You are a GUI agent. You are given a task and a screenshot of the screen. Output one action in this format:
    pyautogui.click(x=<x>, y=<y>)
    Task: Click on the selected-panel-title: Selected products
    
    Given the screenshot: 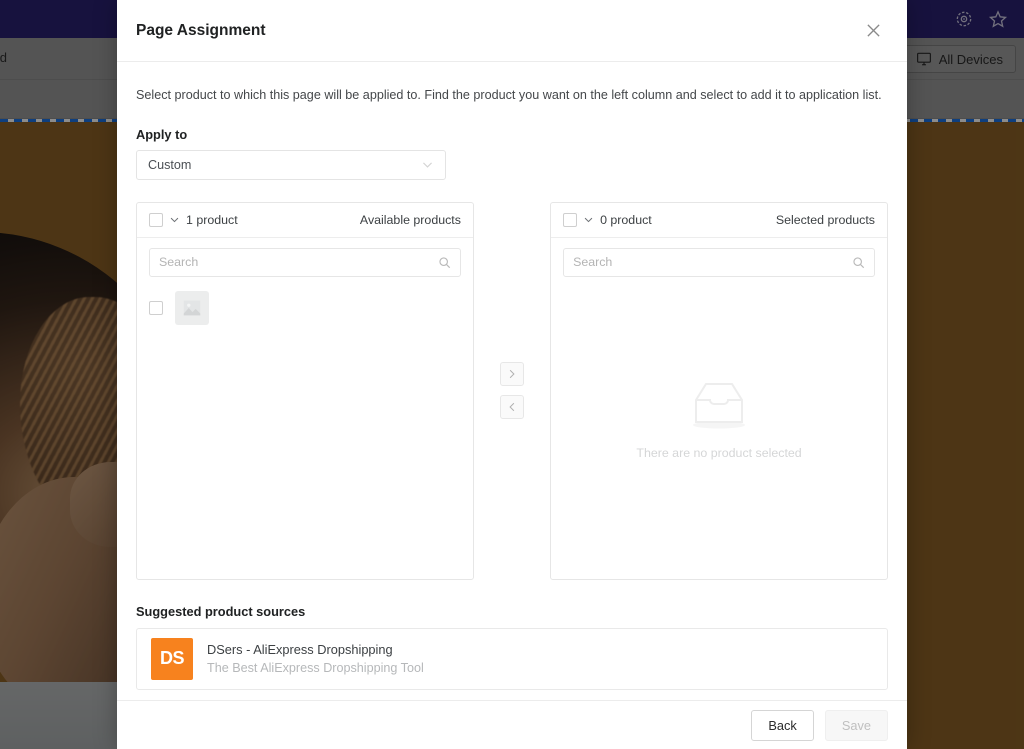 What is the action you would take?
    pyautogui.click(x=825, y=219)
    